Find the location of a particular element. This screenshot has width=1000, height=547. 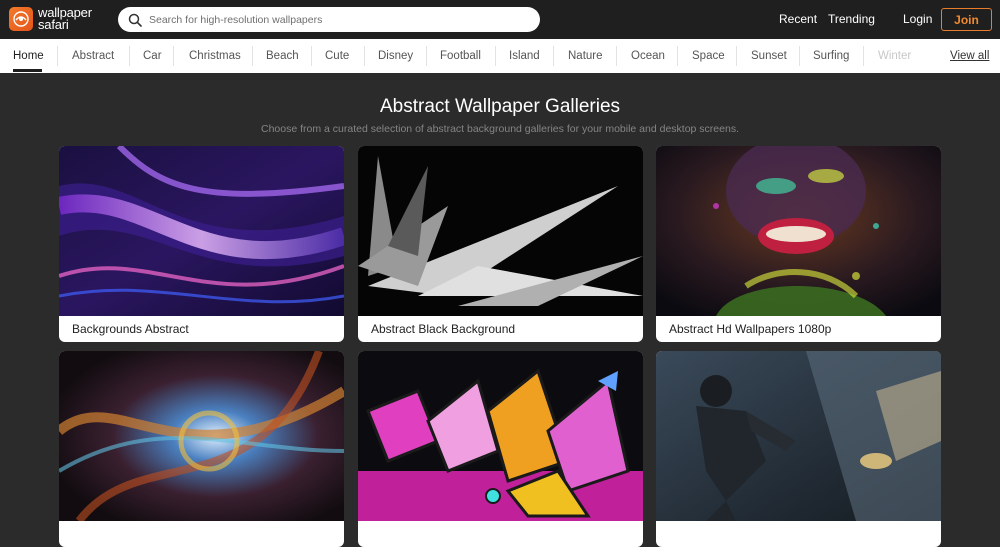

site-logo: wallpaper safari is located at coordinates (50, 19).